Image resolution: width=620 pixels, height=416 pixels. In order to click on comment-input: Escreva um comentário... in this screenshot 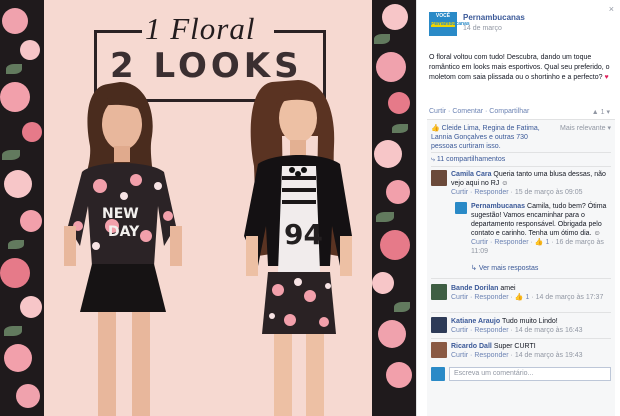, I will do `click(530, 374)`.